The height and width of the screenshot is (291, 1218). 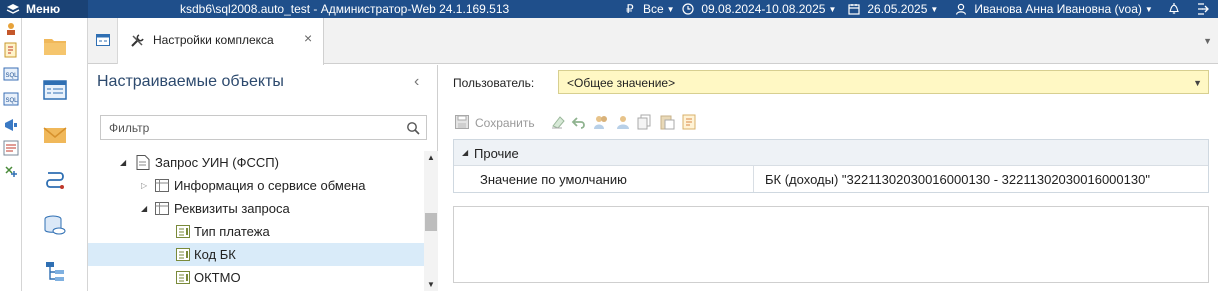 What do you see at coordinates (462, 122) in the screenshot?
I see `floppy-icon` at bounding box center [462, 122].